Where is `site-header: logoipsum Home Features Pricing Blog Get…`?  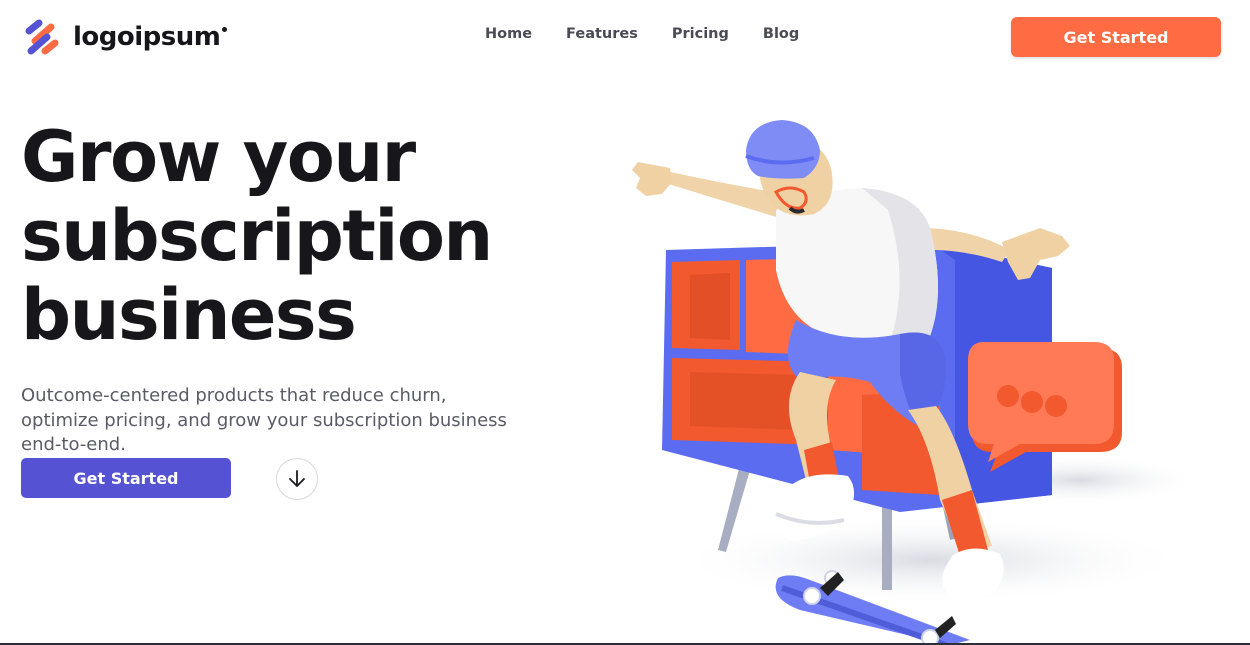 site-header: logoipsum Home Features Pricing Blog Get… is located at coordinates (625, 38).